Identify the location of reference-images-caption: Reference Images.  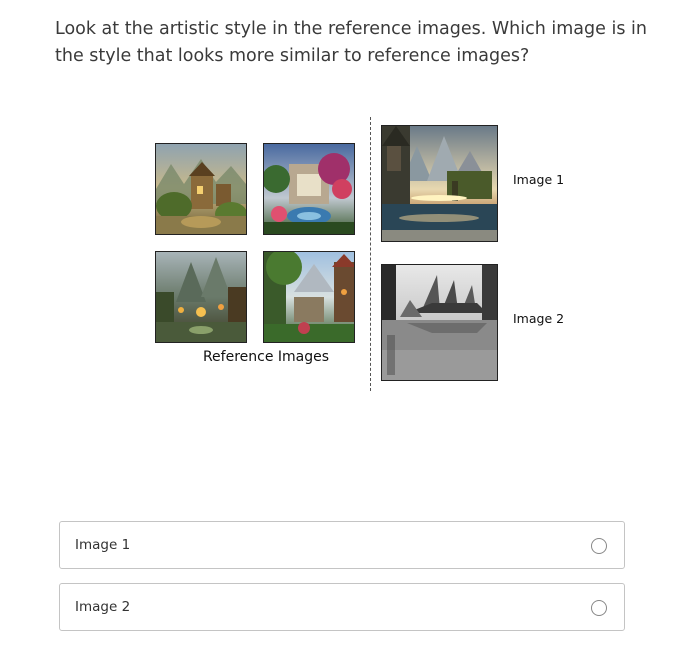
(266, 357).